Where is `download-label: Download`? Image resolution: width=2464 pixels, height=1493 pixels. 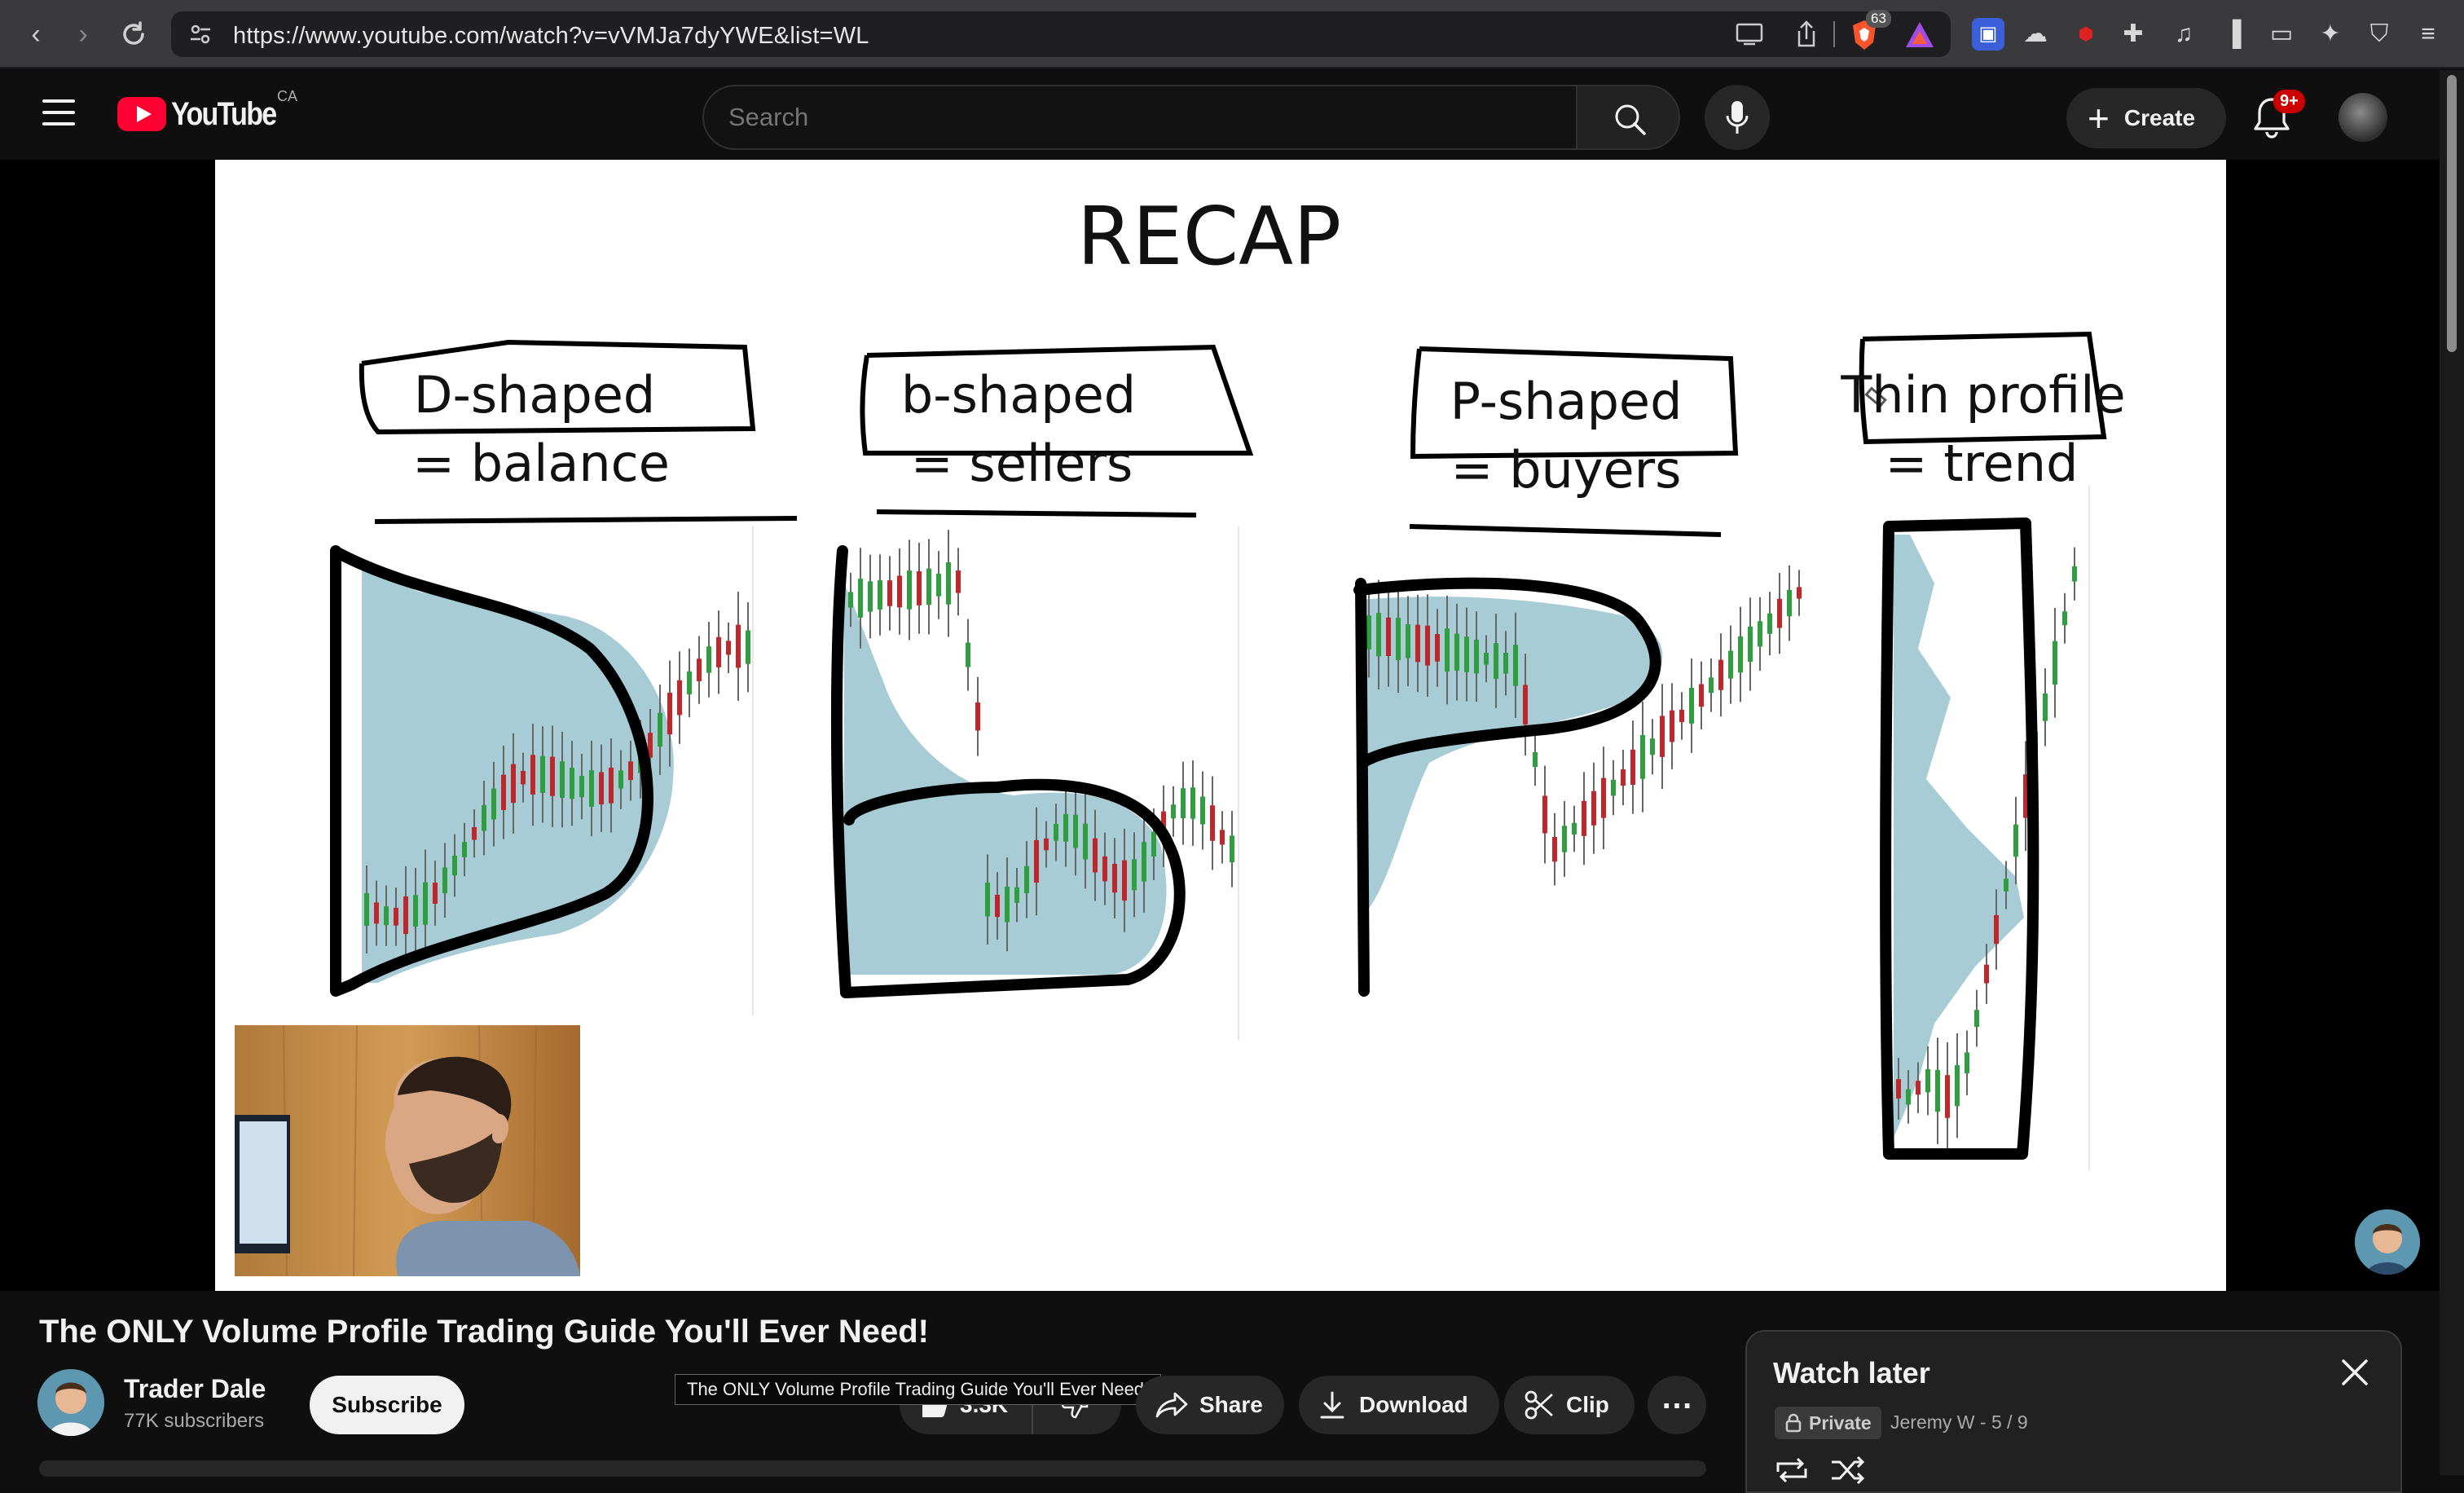
download-label: Download is located at coordinates (1413, 1404).